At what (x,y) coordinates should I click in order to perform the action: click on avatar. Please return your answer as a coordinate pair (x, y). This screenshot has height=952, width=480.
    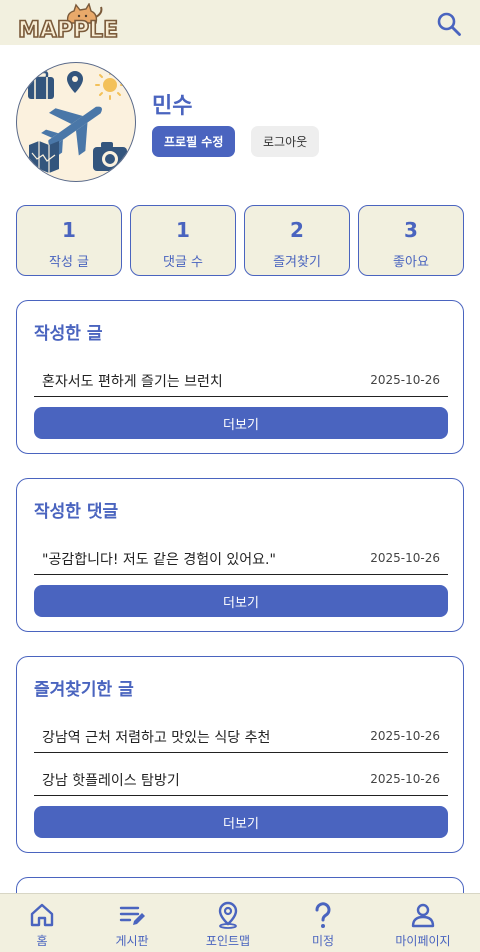
    Looking at the image, I should click on (76, 122).